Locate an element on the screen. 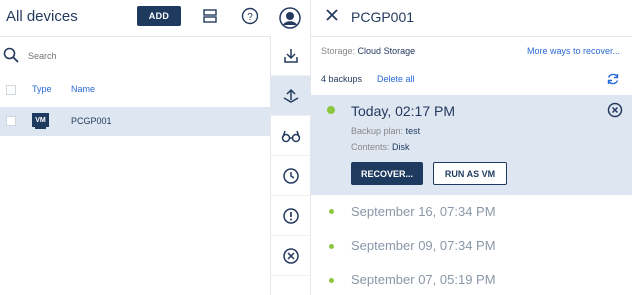 The height and width of the screenshot is (295, 632). select-all-checkbox is located at coordinates (11, 90).